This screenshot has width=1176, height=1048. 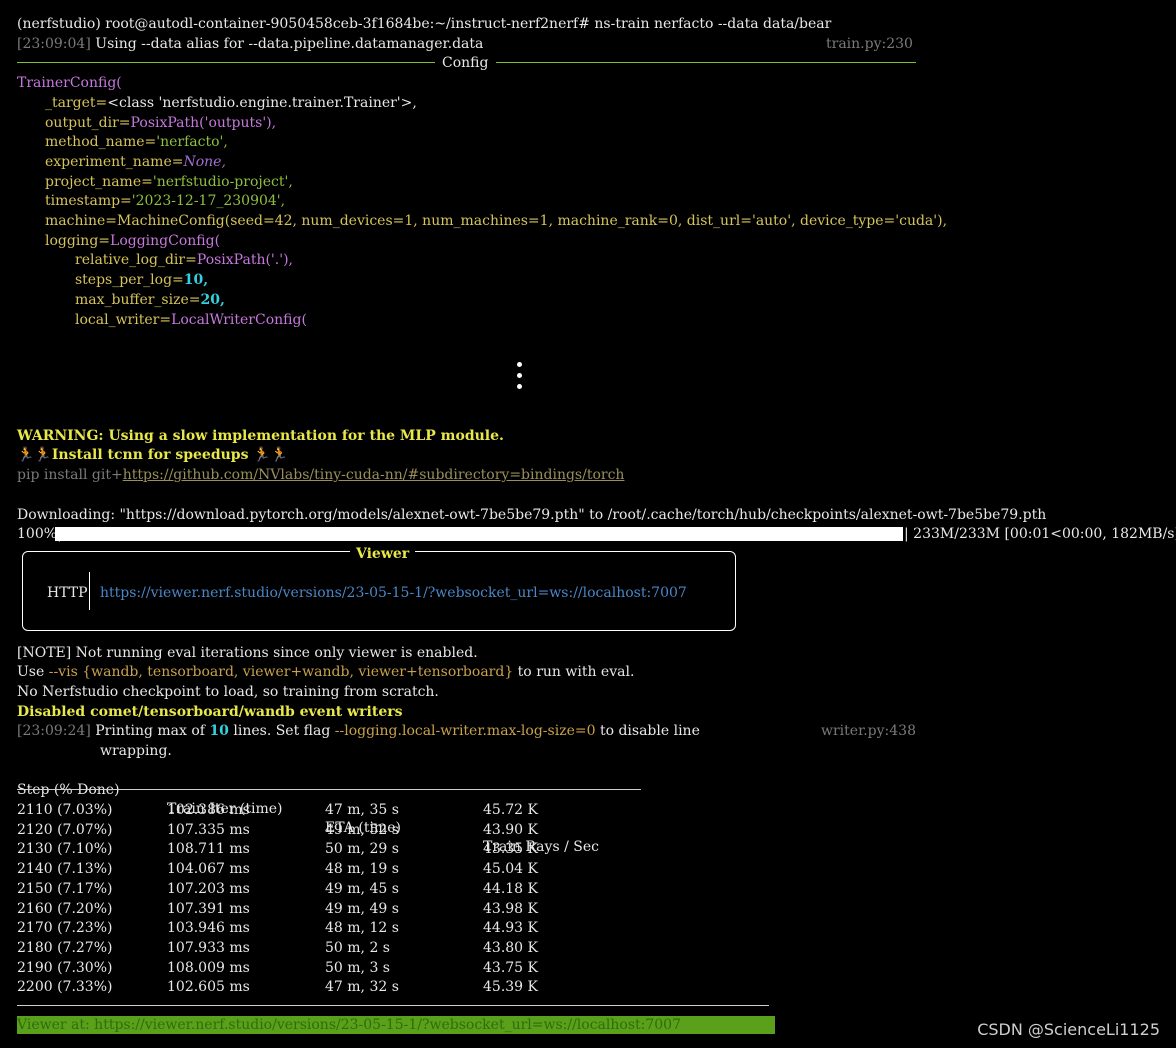 I want to click on config-line: steps_per_log=10,, so click(x=142, y=280).